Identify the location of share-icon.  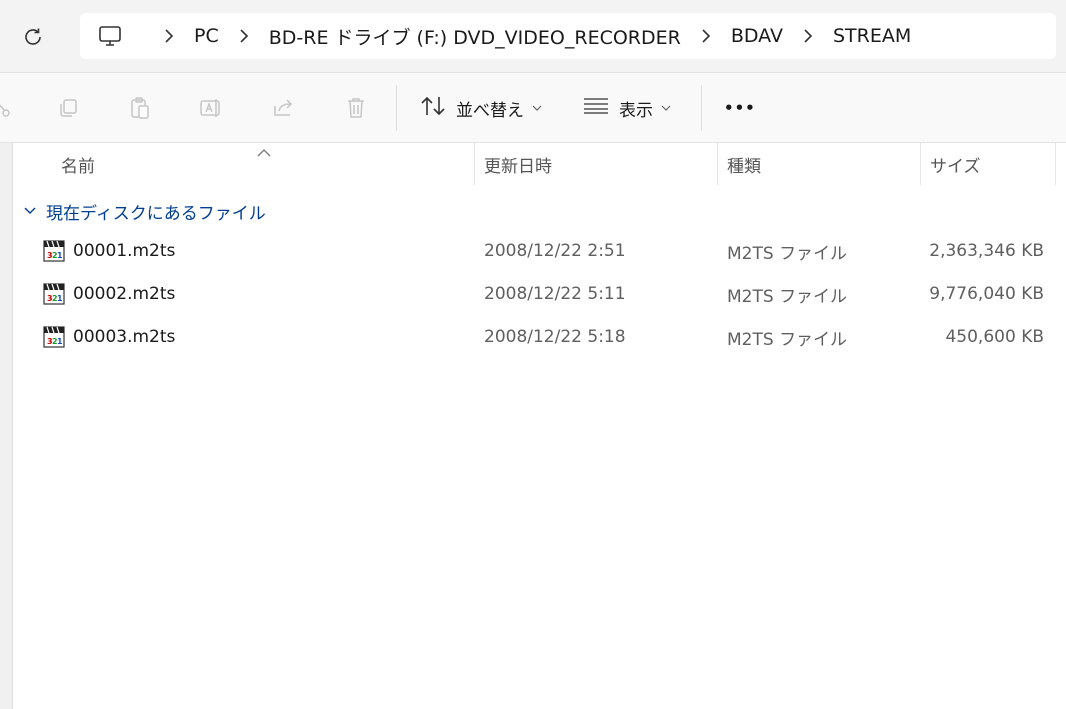
(284, 108).